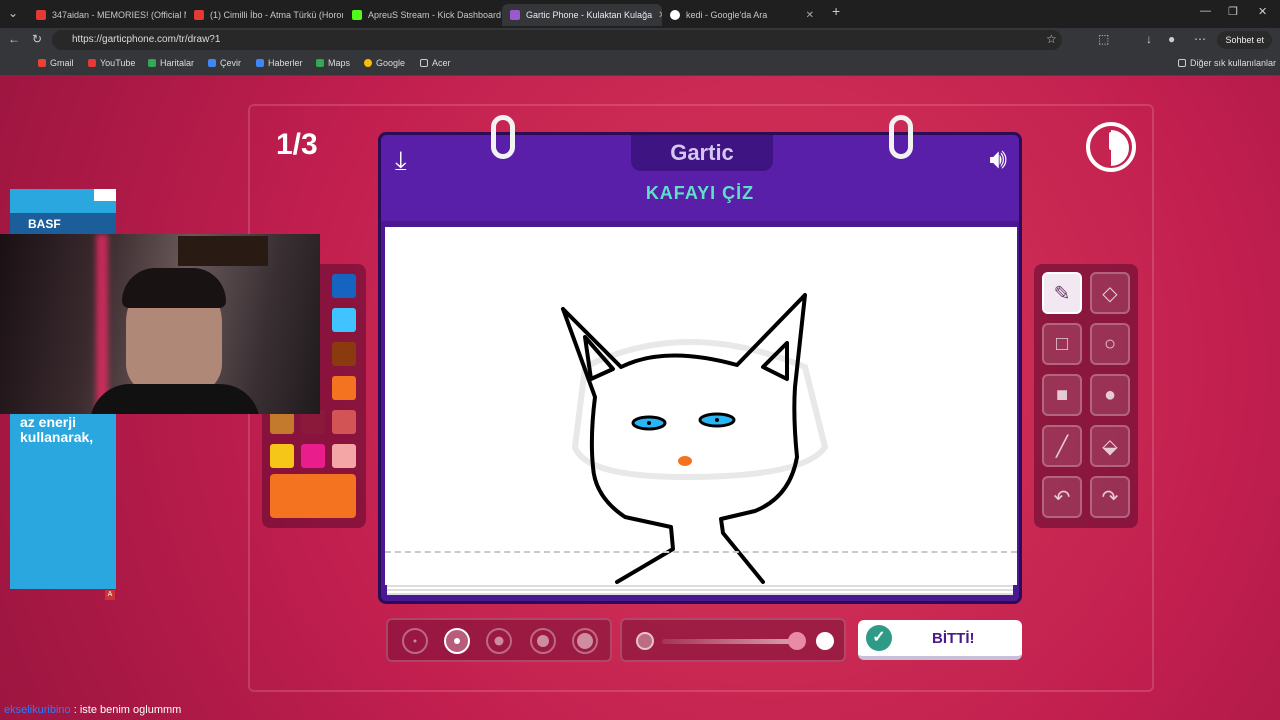 This screenshot has height=720, width=1280. I want to click on opacity-low-icon, so click(645, 641).